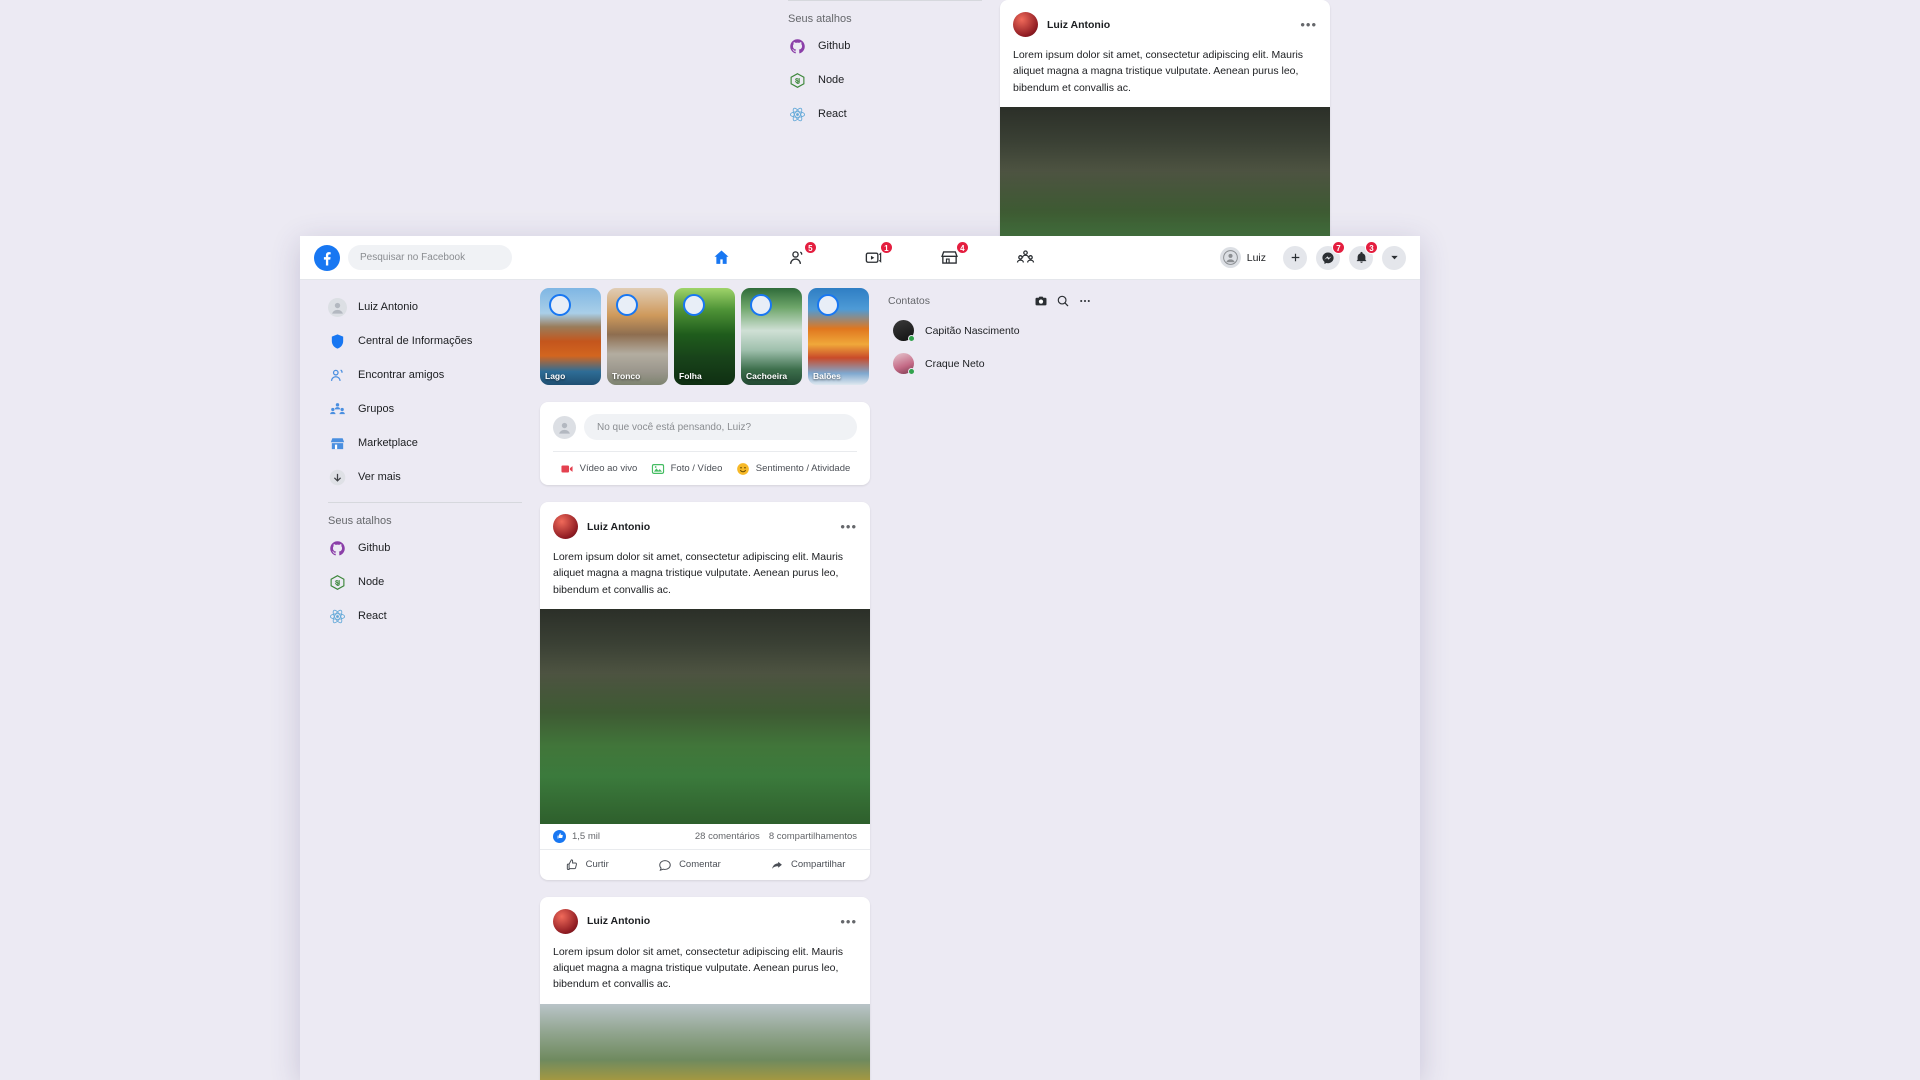 The height and width of the screenshot is (1080, 1920). I want to click on contacts-panel: Contatos Capitão Nascimento Craque Neto, so click(990, 330).